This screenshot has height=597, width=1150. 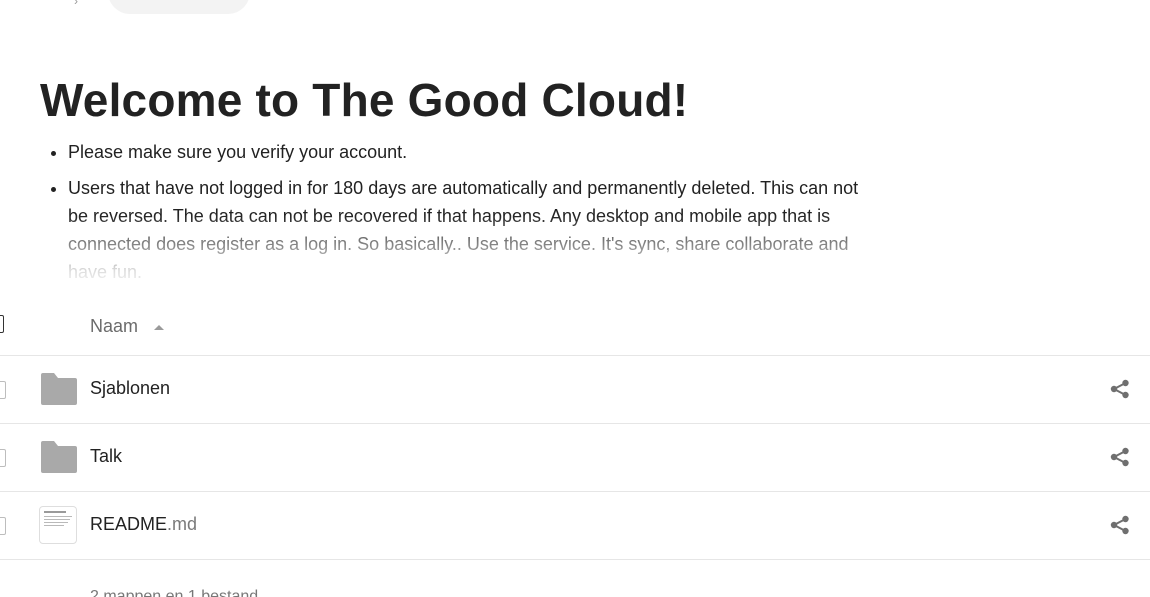 What do you see at coordinates (575, 390) in the screenshot?
I see `file-row: Sjablonen` at bounding box center [575, 390].